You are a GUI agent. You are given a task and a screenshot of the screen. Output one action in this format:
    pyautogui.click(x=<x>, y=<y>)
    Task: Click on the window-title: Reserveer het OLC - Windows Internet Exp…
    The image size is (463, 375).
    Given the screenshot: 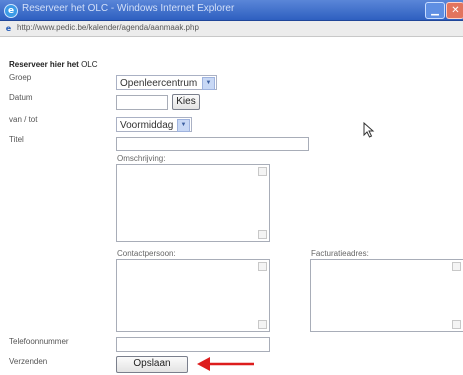 What is the action you would take?
    pyautogui.click(x=128, y=8)
    